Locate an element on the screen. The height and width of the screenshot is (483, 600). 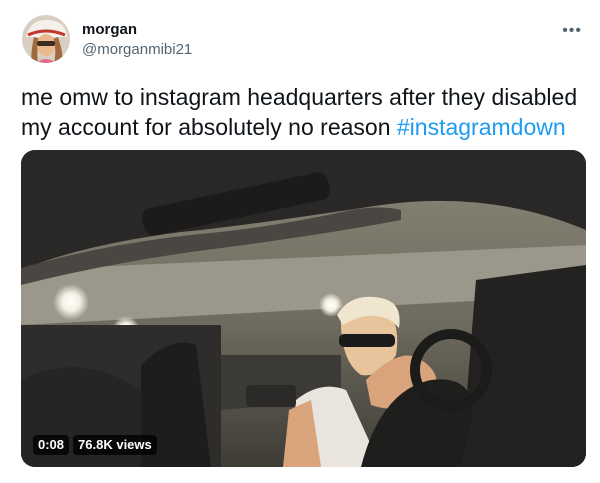
video-badges: 0:08 76.8K views is located at coordinates (95, 445).